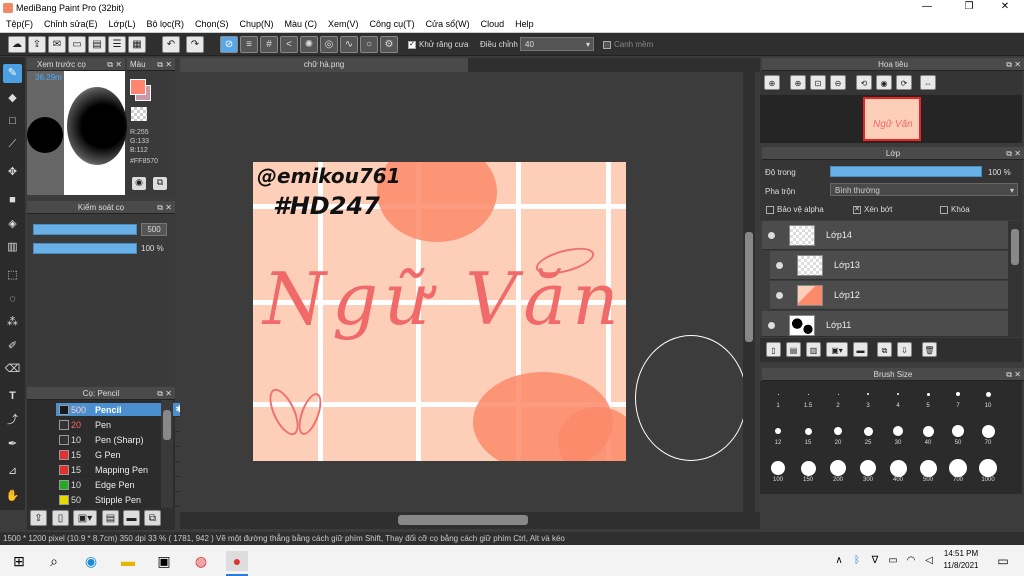  What do you see at coordinates (154, 229) in the screenshot?
I see `brush-size-value: 500` at bounding box center [154, 229].